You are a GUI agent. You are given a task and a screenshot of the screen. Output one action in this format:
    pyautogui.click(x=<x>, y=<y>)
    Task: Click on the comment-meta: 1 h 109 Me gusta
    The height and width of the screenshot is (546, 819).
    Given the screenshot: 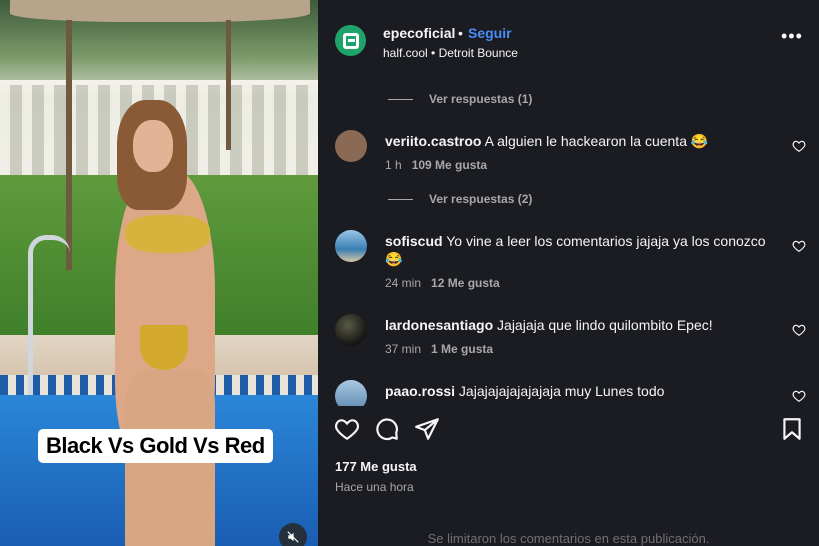 What is the action you would take?
    pyautogui.click(x=436, y=165)
    